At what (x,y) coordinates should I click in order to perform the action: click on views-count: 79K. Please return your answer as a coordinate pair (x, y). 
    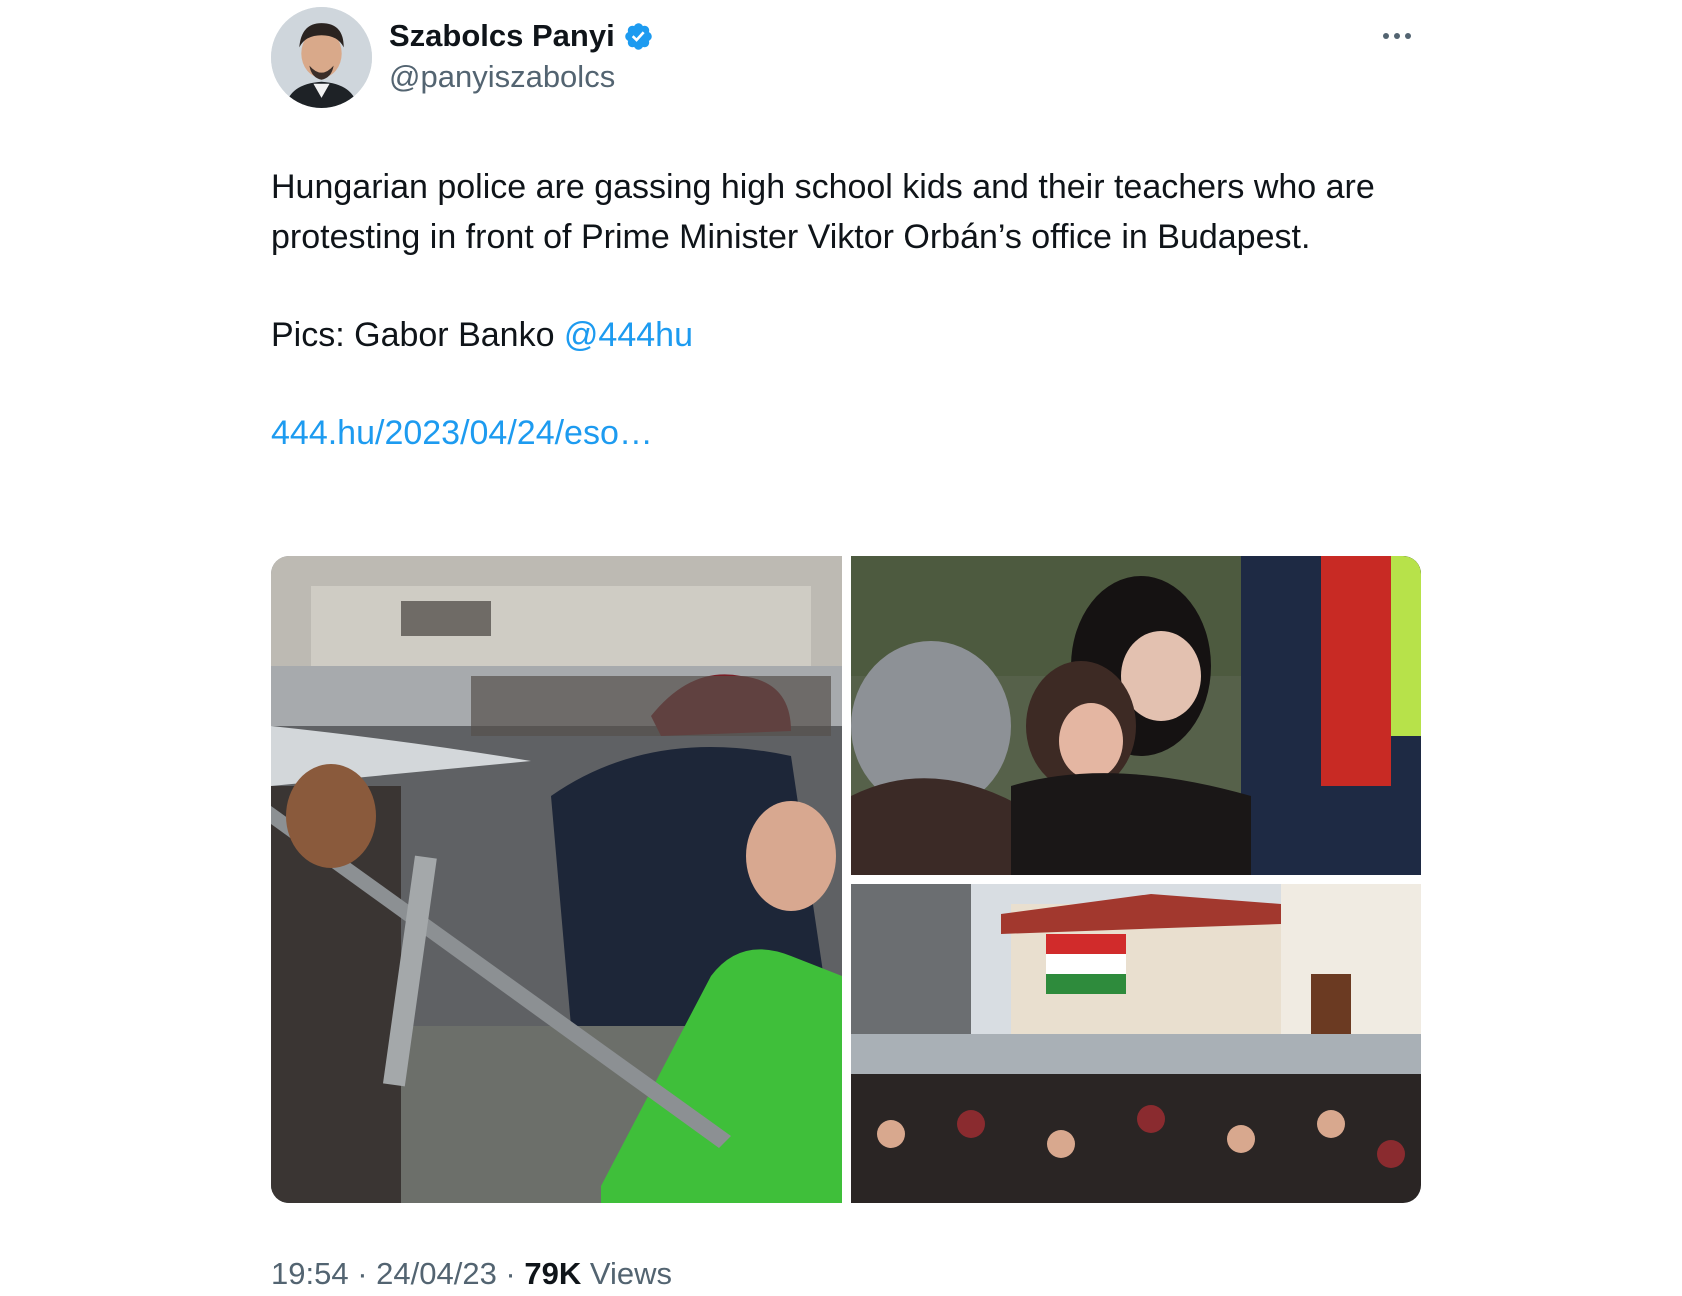
    Looking at the image, I should click on (553, 1273).